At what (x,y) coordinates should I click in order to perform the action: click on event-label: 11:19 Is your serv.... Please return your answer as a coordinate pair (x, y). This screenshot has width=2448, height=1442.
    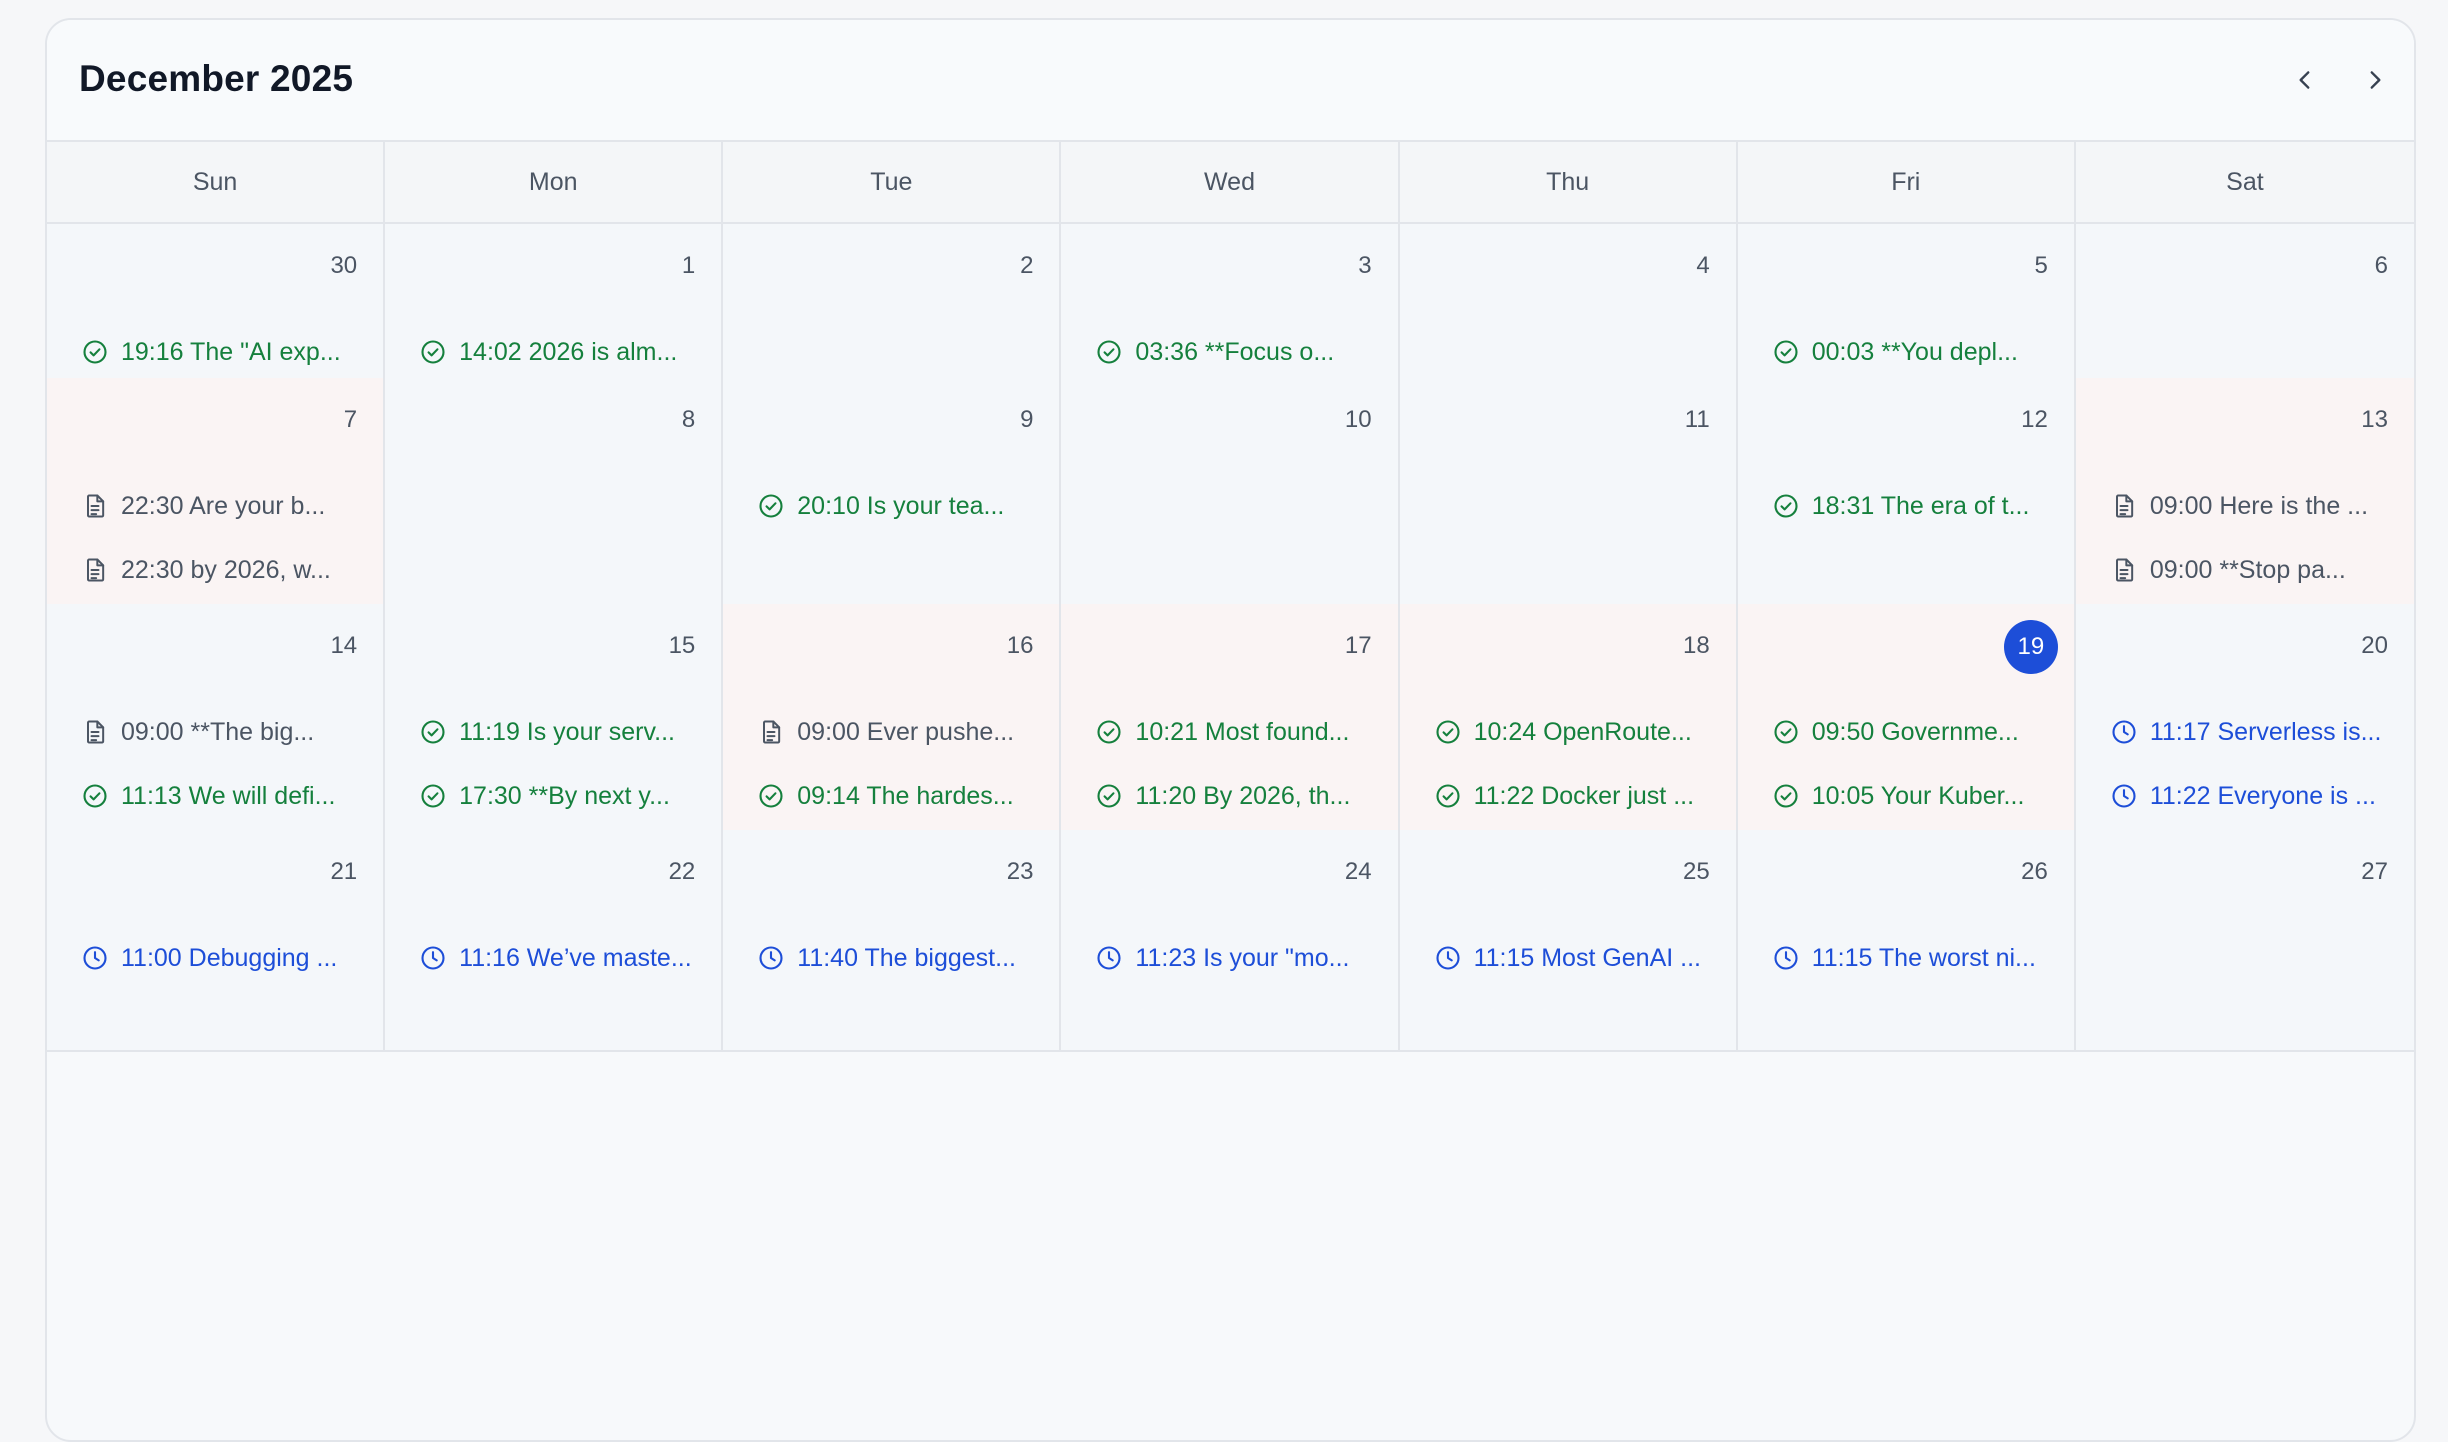
    Looking at the image, I should click on (567, 731).